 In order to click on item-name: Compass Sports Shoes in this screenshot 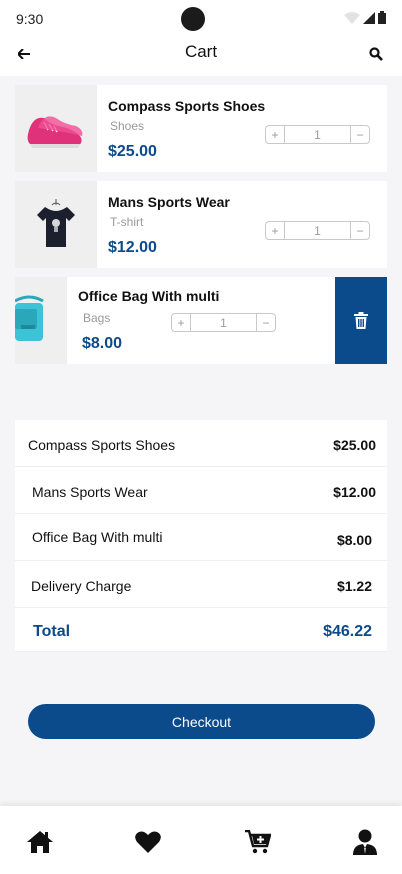, I will do `click(187, 106)`.